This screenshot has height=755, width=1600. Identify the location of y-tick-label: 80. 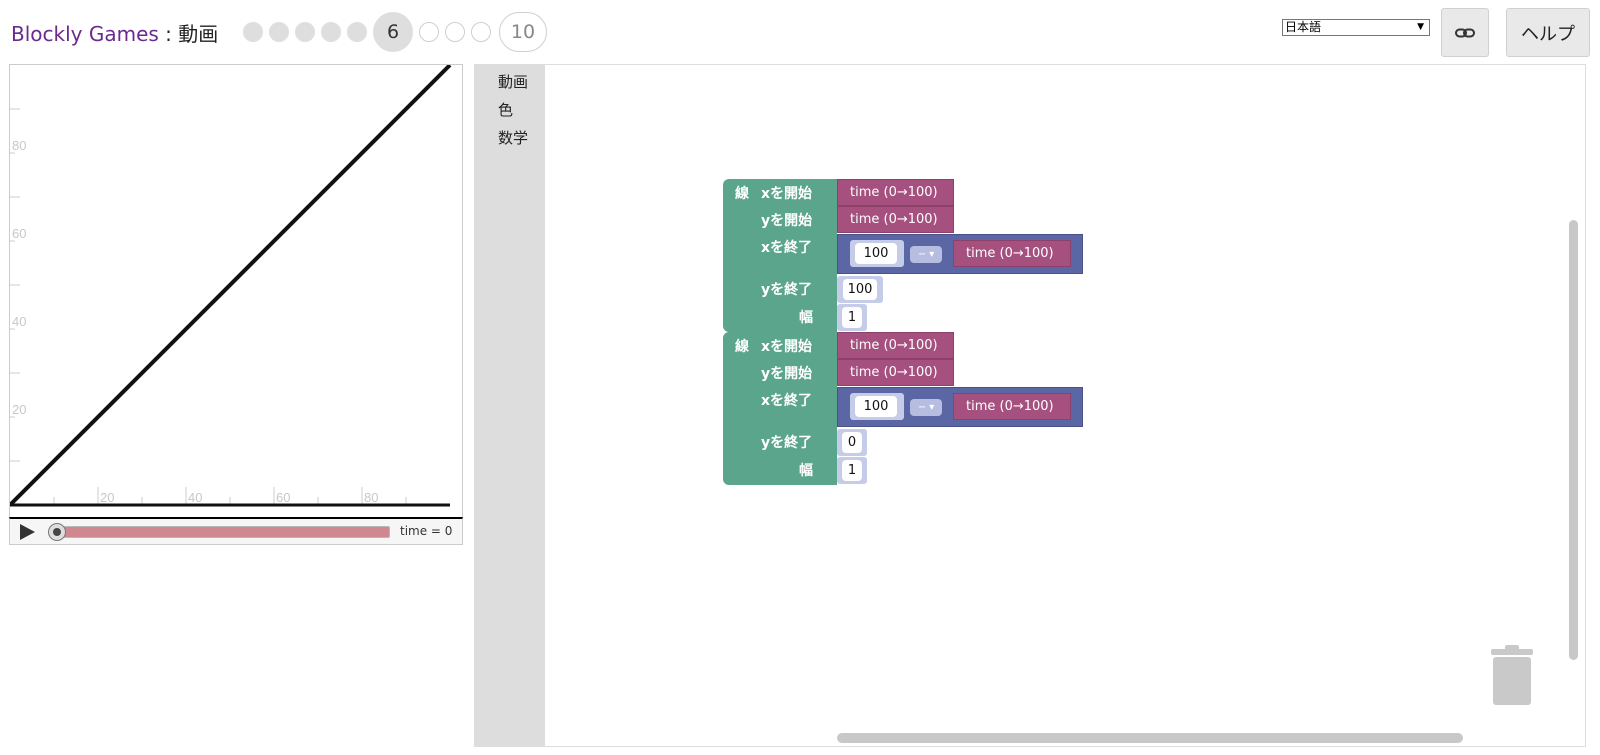
(19, 145).